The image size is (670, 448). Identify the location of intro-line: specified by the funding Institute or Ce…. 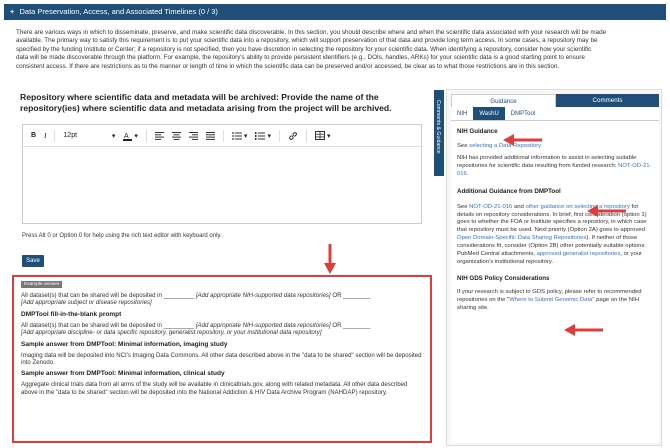
(304, 49).